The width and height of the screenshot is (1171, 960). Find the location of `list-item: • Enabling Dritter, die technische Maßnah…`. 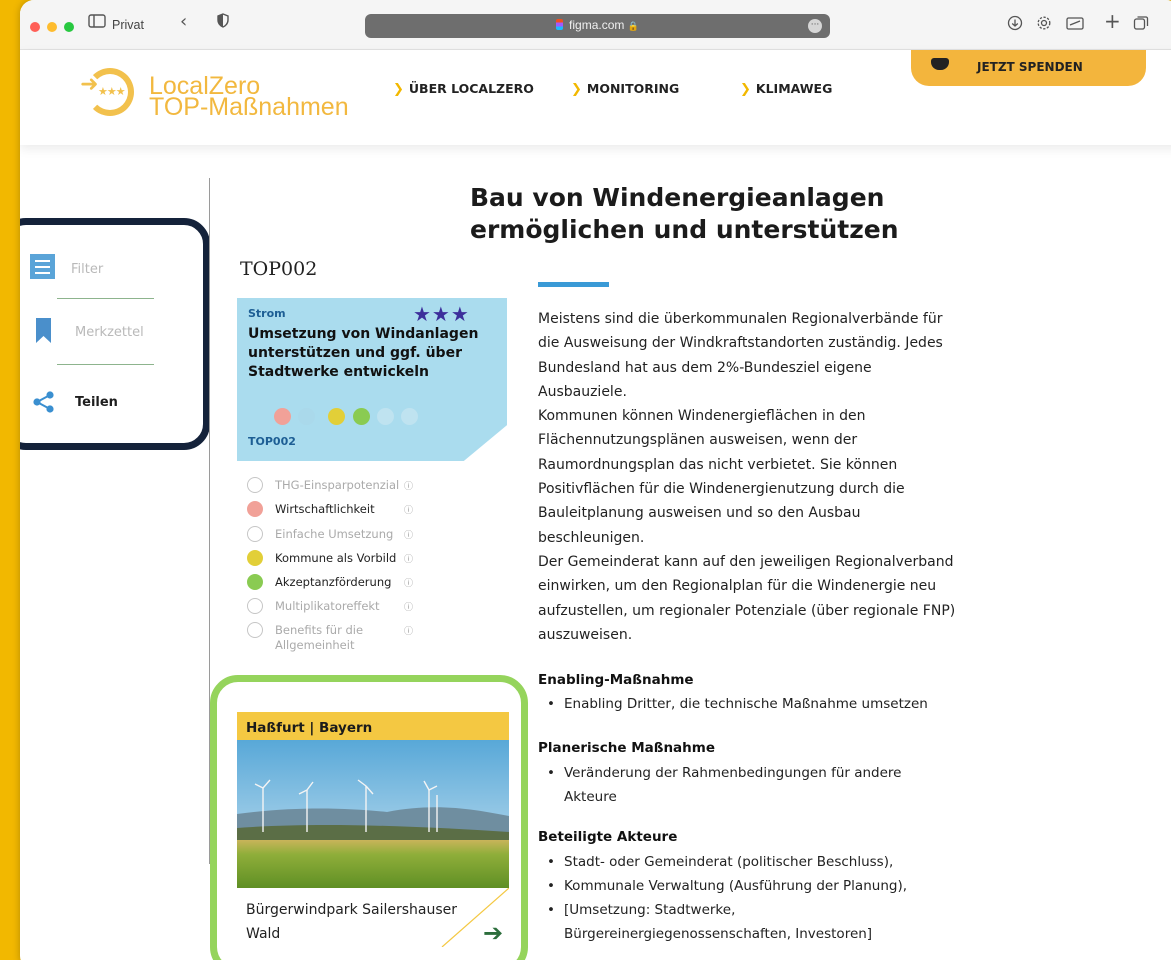

list-item: • Enabling Dritter, die technische Maßnah… is located at coordinates (737, 704).